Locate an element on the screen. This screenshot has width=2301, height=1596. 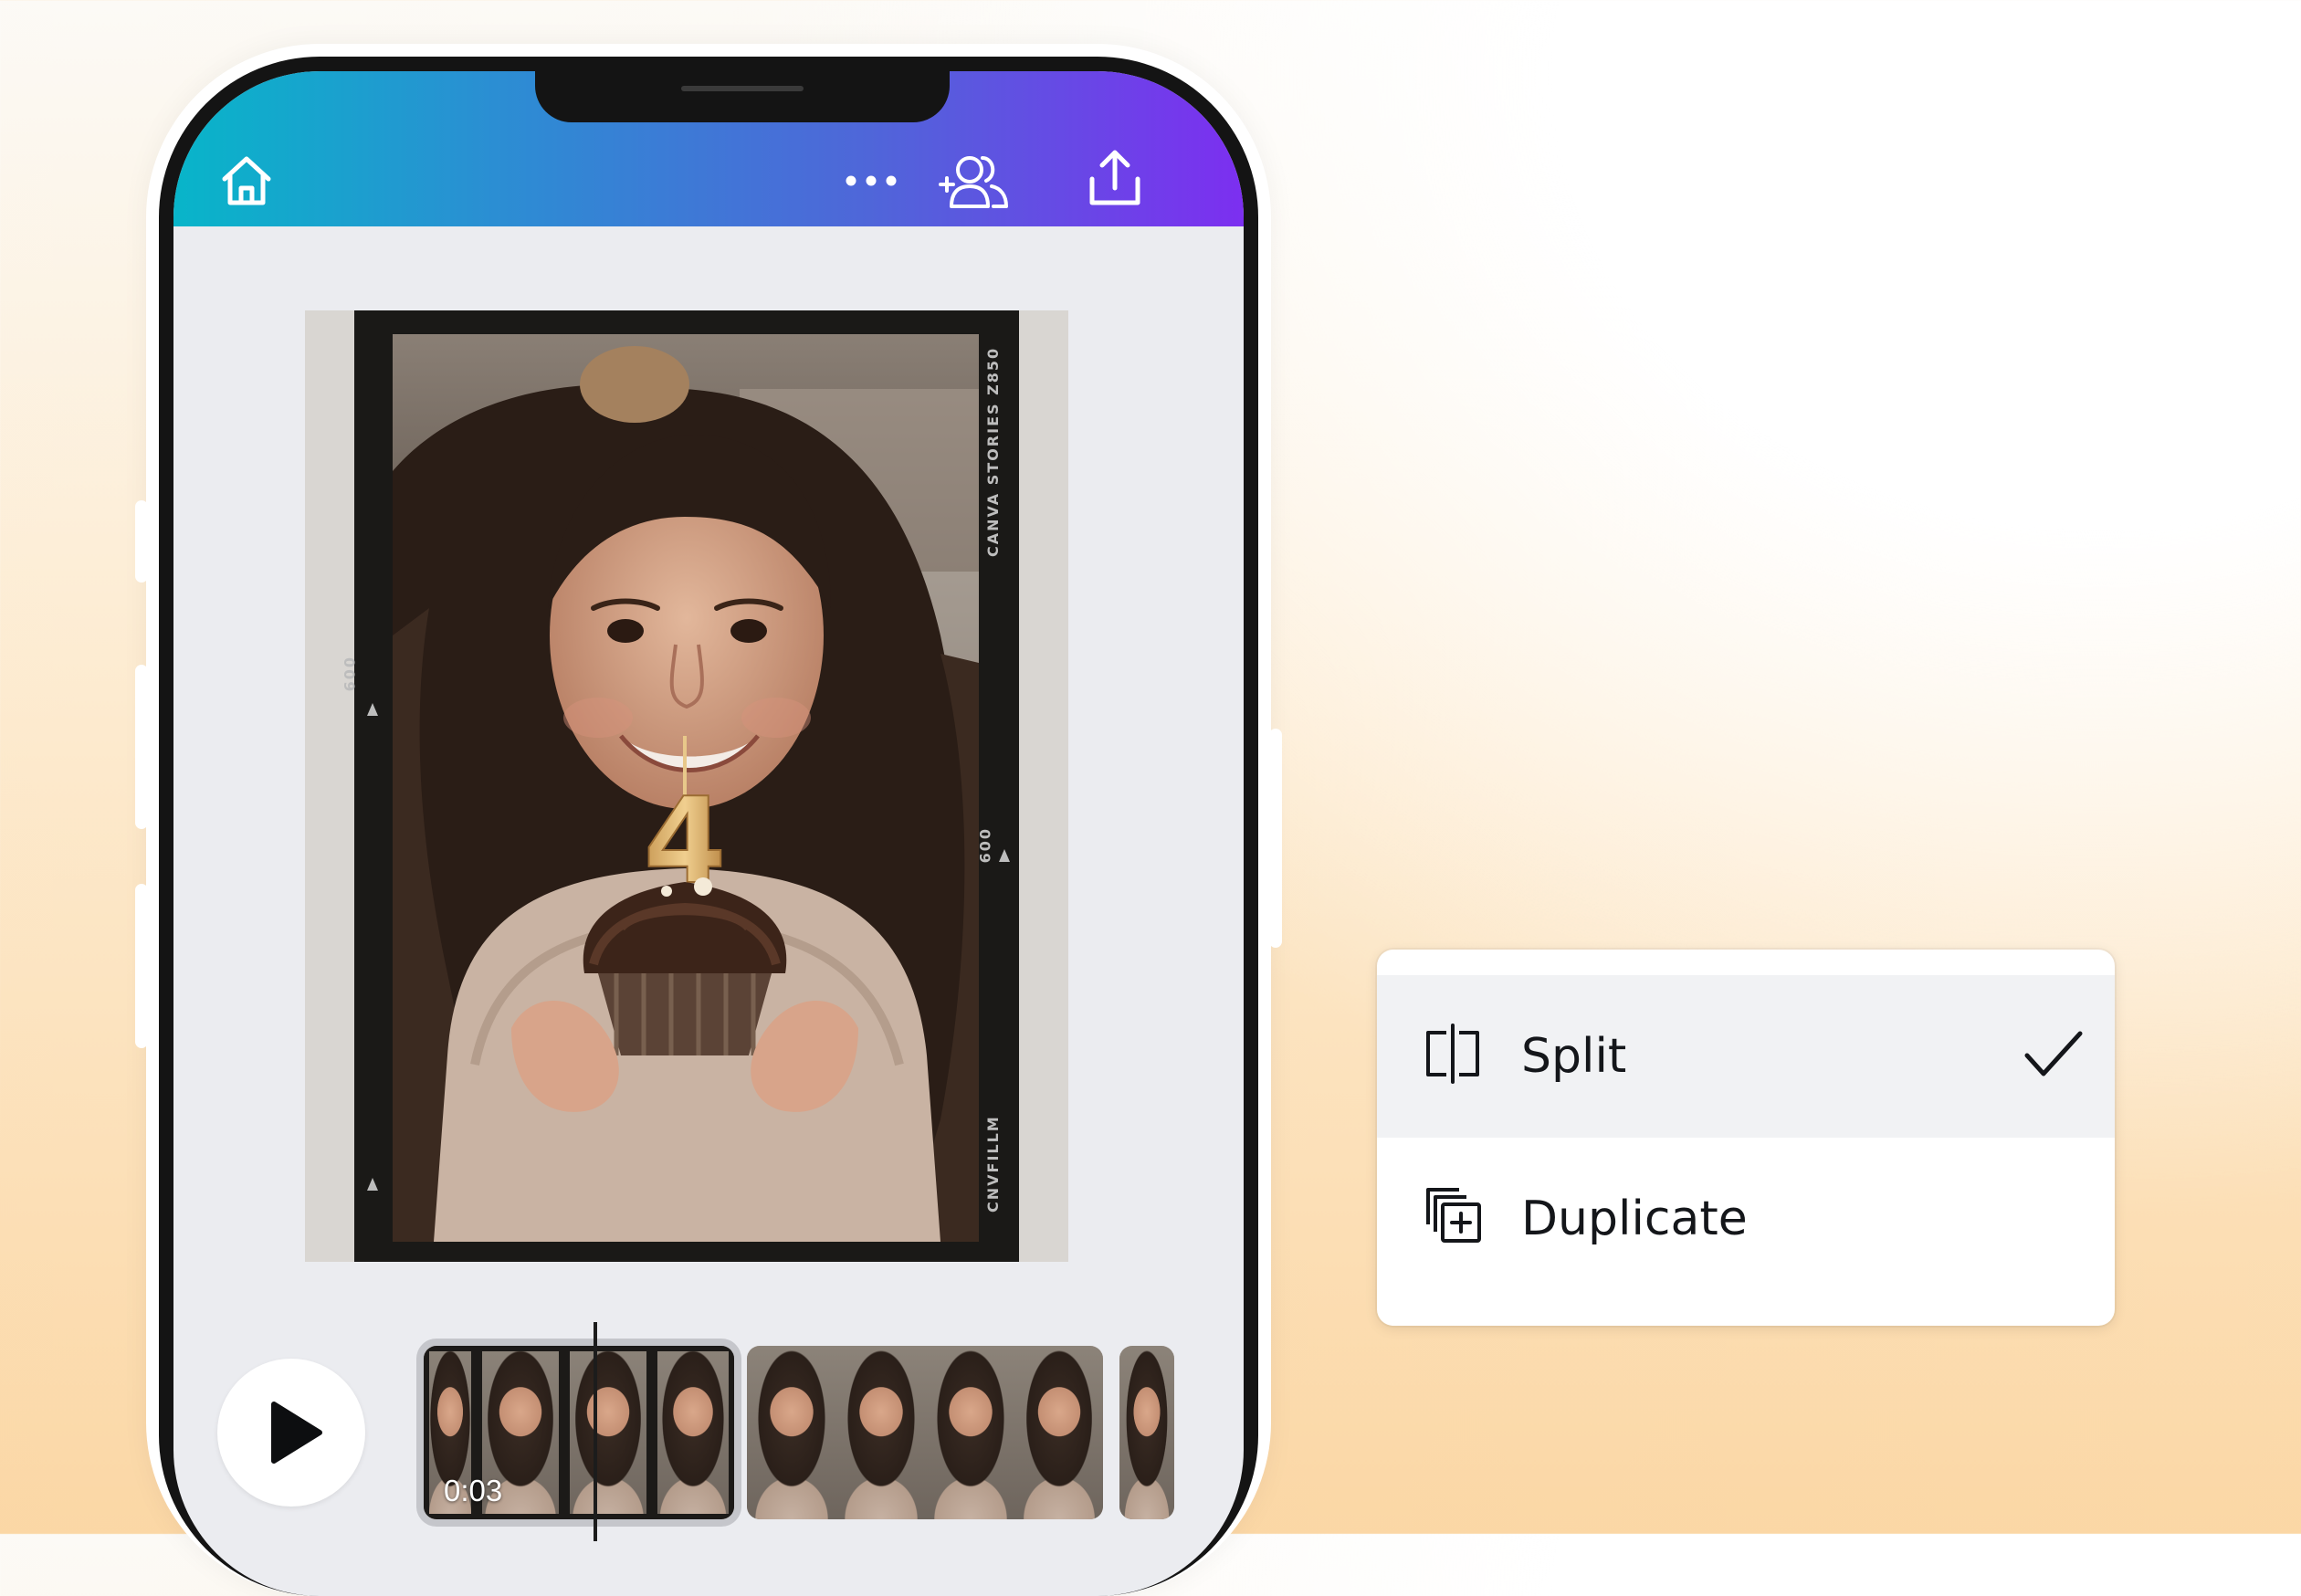
film-frame-number-right: 009 is located at coordinates (984, 847).